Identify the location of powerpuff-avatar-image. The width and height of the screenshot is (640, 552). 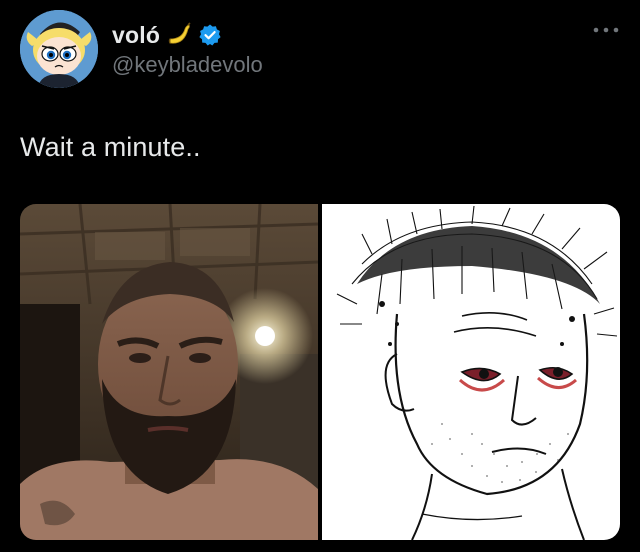
(59, 49).